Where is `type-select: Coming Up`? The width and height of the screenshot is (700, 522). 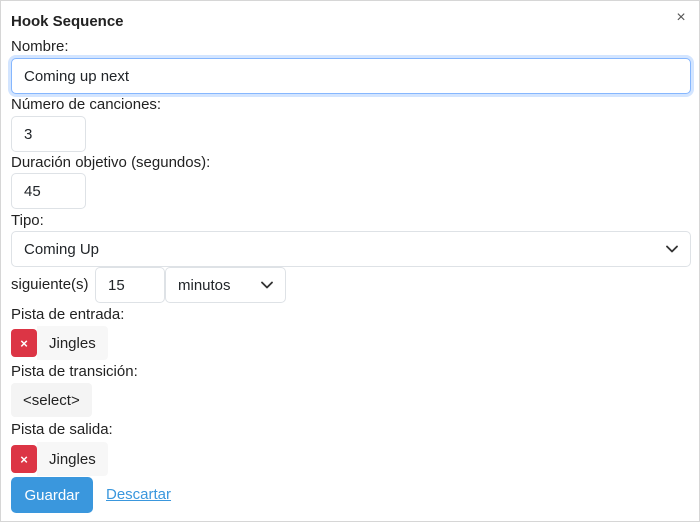 type-select: Coming Up is located at coordinates (351, 249).